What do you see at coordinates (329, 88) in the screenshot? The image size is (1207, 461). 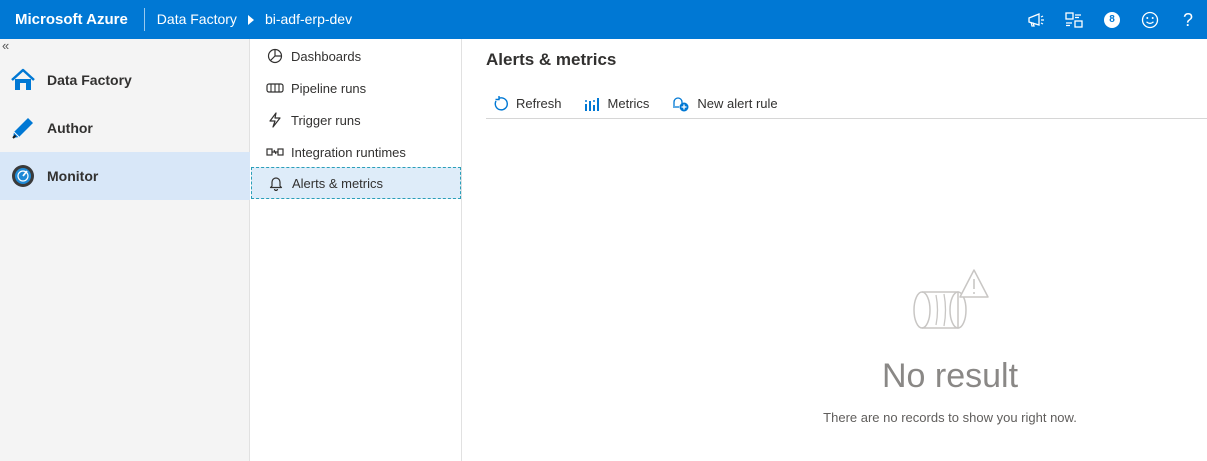 I see `subnav-item-label: Pipeline runs` at bounding box center [329, 88].